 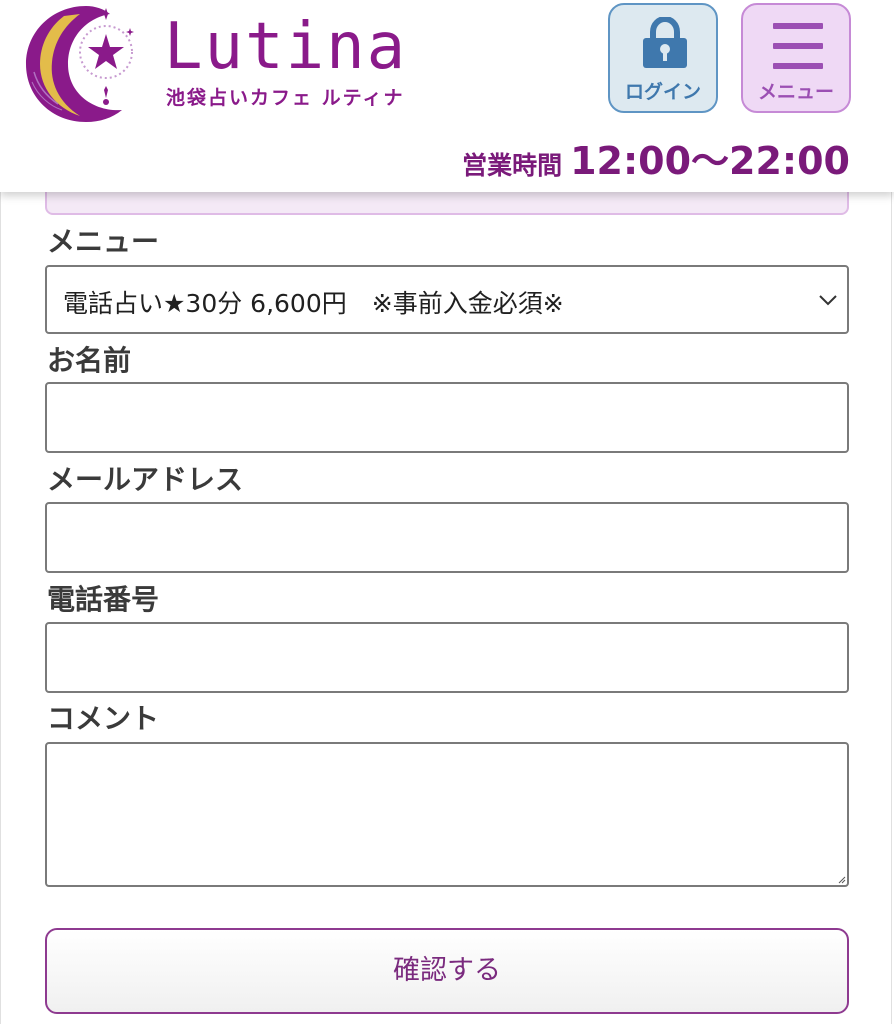 What do you see at coordinates (103, 718) in the screenshot?
I see `comment-field-label: コメント` at bounding box center [103, 718].